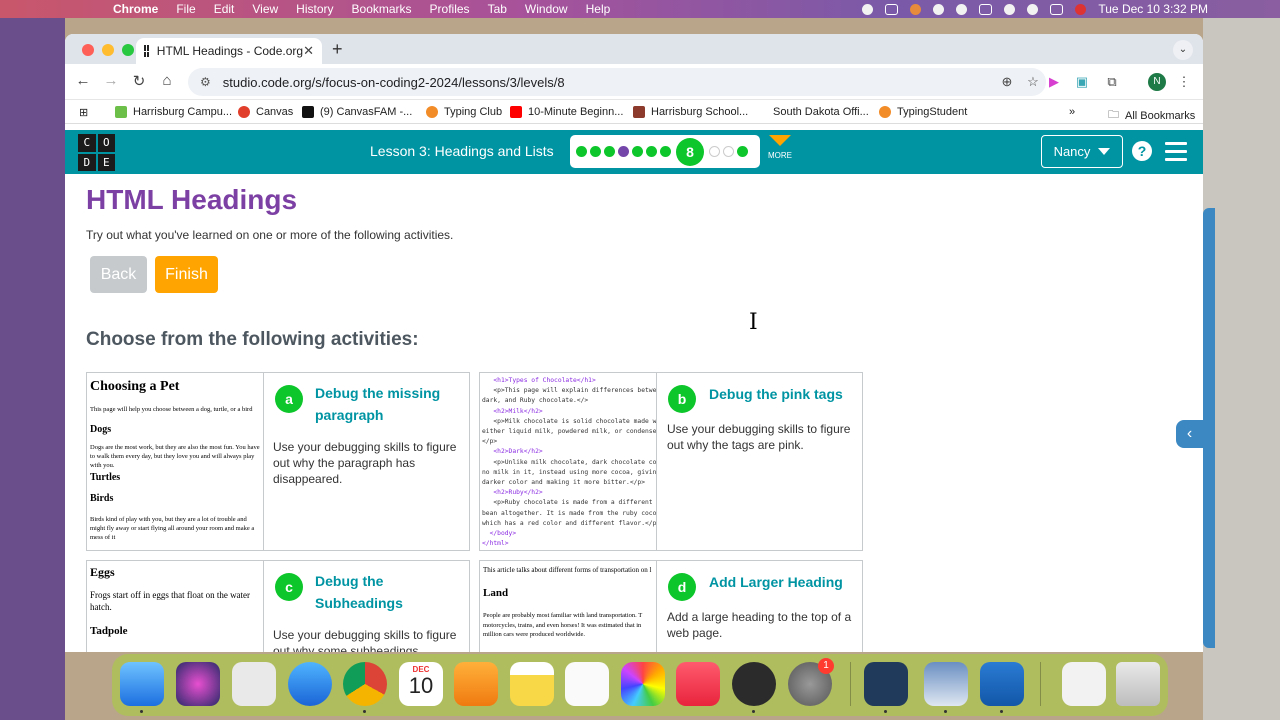 This screenshot has height=720, width=1280. I want to click on bookmark-star-icon: ☆, so click(1033, 82).